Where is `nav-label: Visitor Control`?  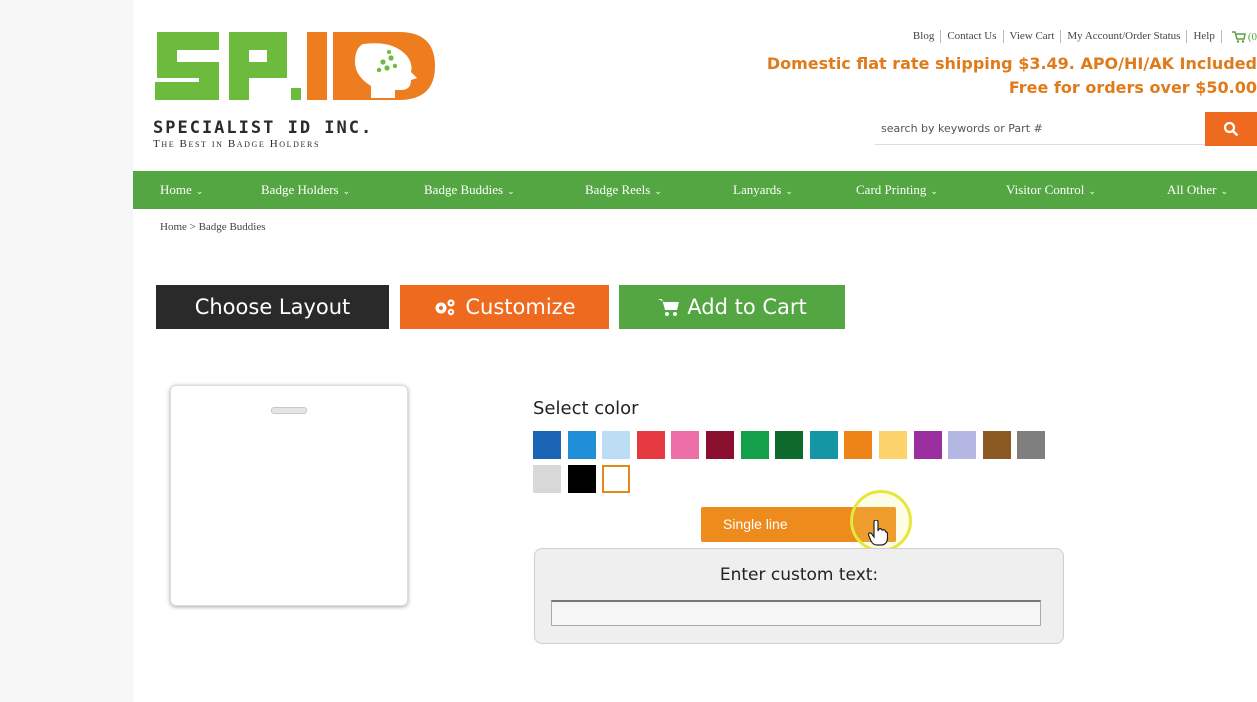 nav-label: Visitor Control is located at coordinates (1045, 189).